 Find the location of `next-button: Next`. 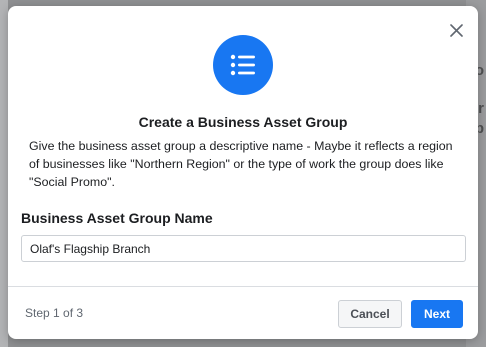

next-button: Next is located at coordinates (437, 314).